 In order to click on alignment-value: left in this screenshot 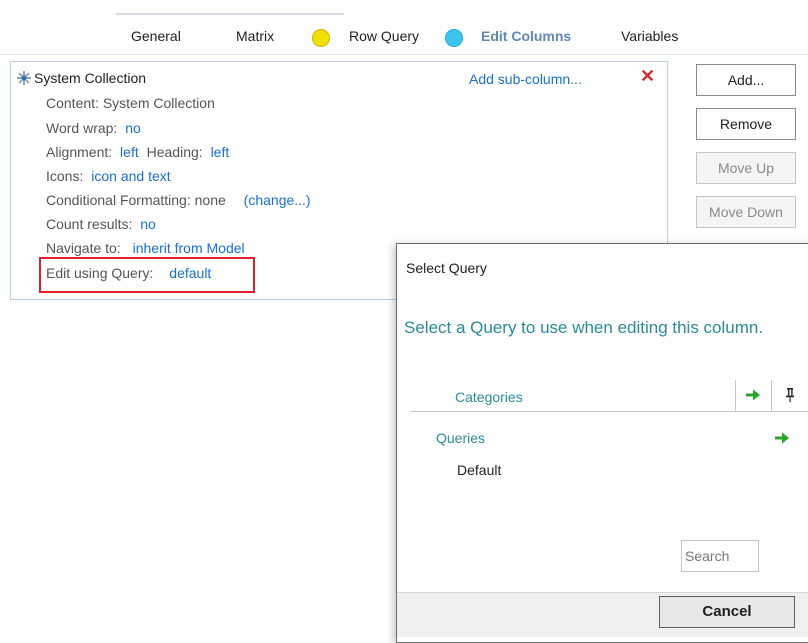, I will do `click(129, 152)`.